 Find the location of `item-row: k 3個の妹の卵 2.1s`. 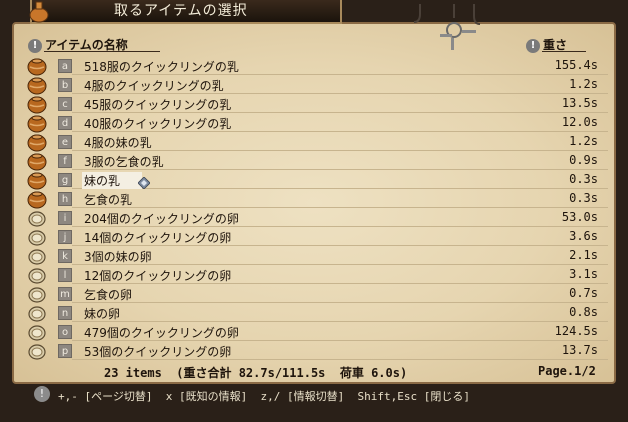

item-row: k 3個の妹の卵 2.1s is located at coordinates (314, 256).